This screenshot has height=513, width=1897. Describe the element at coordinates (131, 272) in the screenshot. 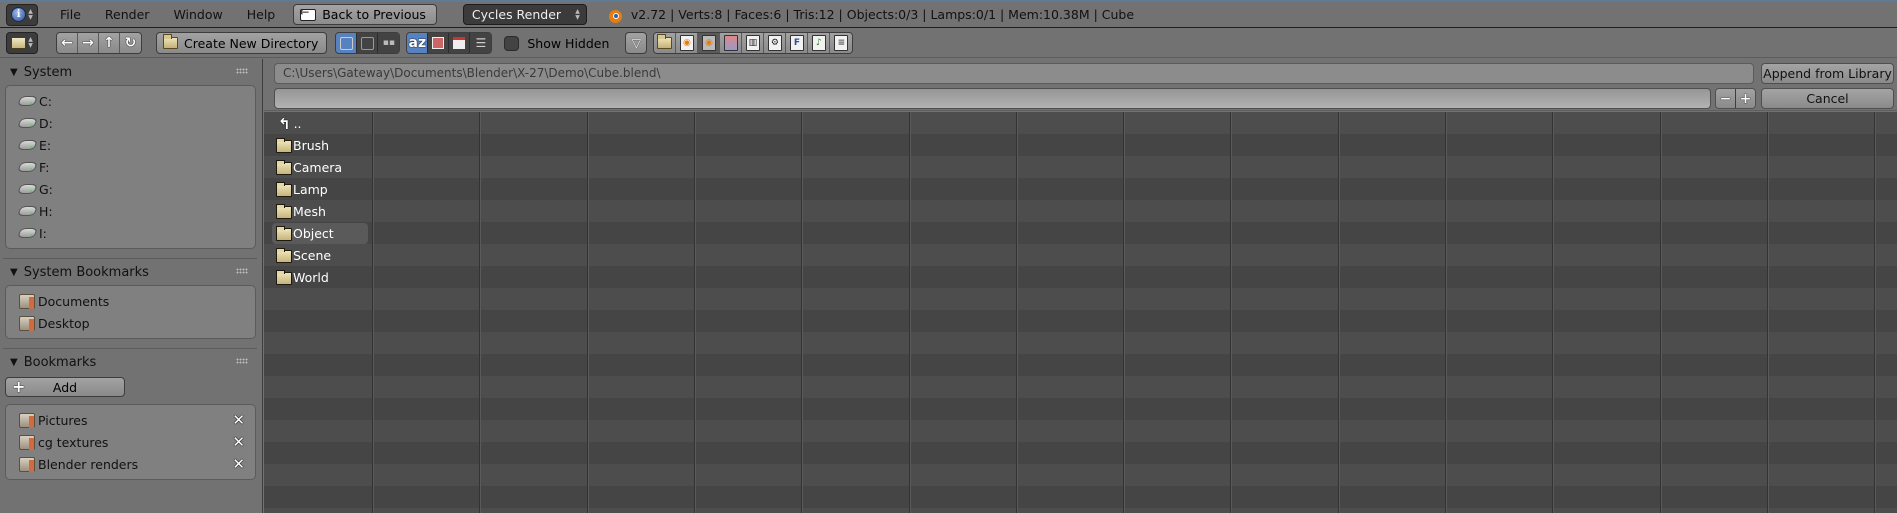

I see `system-bookmarks-panel-header: ▼ System Bookmarks` at that location.